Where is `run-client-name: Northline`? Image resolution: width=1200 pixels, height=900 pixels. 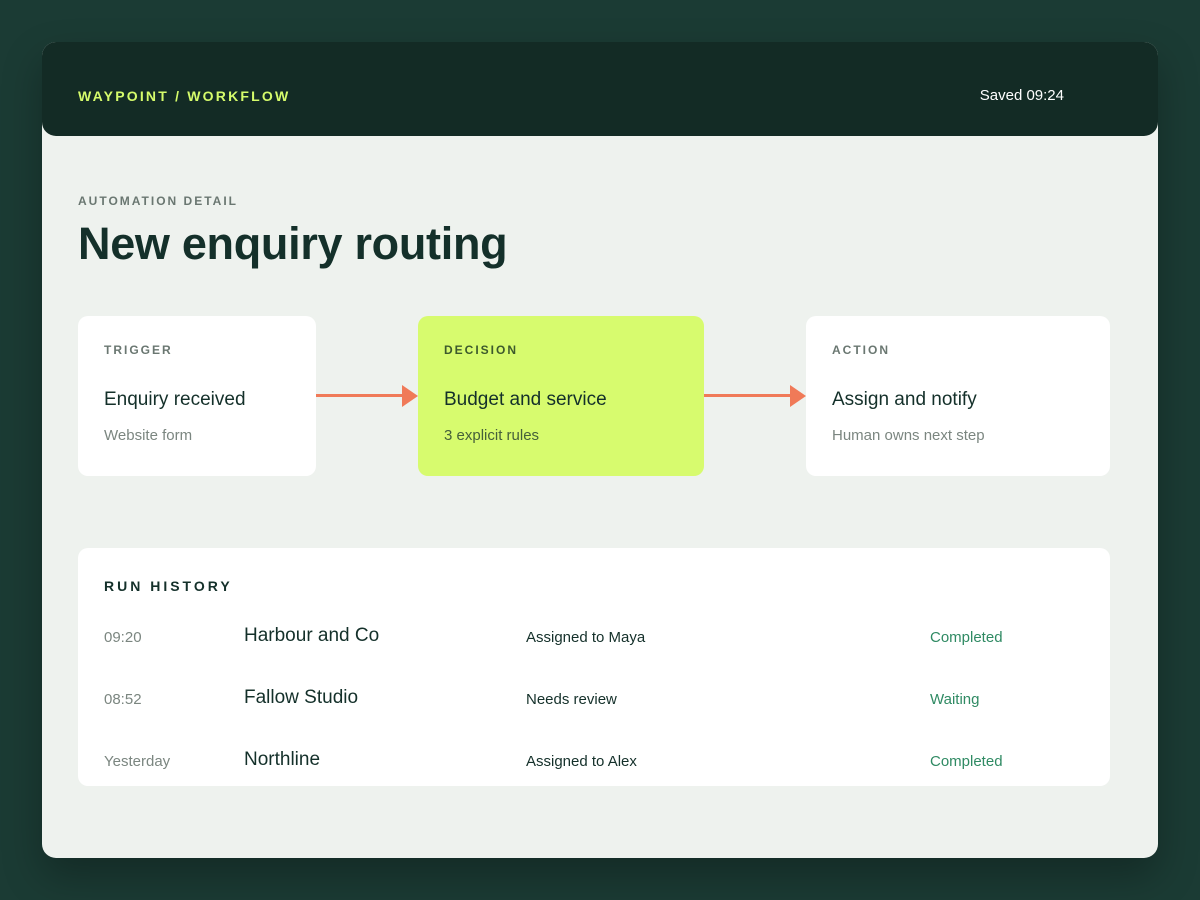
run-client-name: Northline is located at coordinates (282, 759).